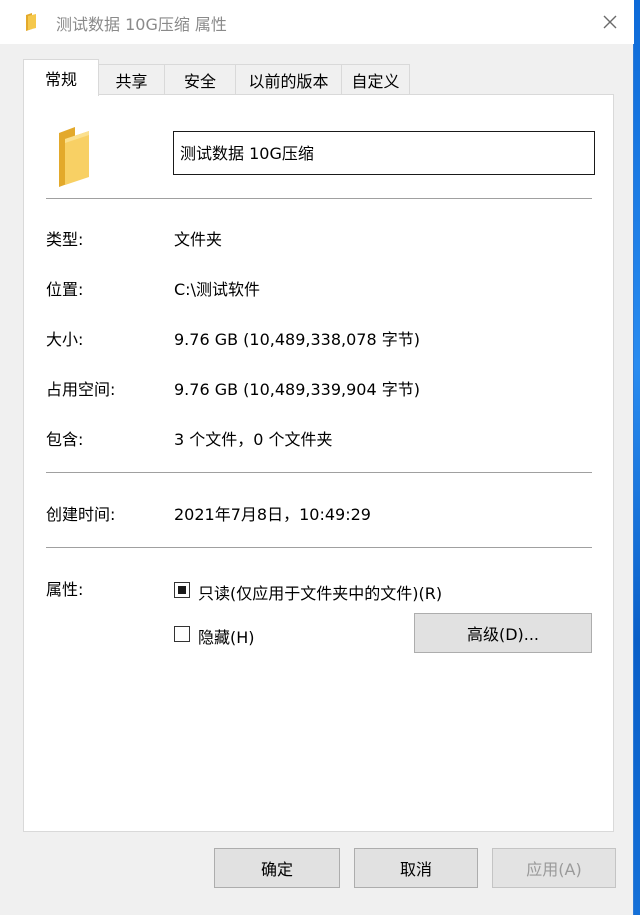 The width and height of the screenshot is (640, 915). I want to click on hidden-checkbox-label: 隐藏(H), so click(226, 636).